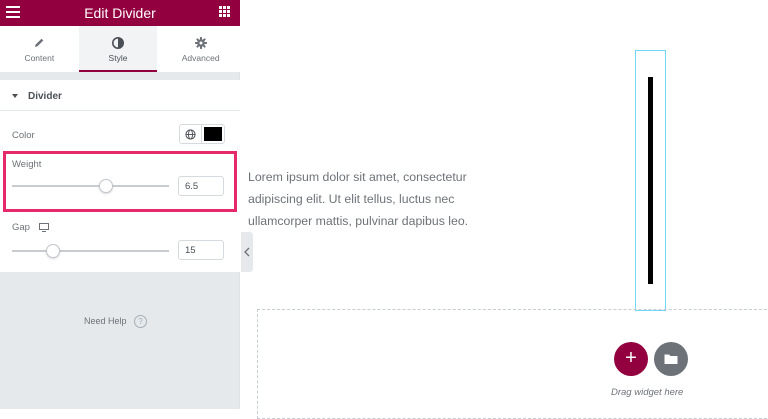 The image size is (768, 419). I want to click on folder-icon, so click(671, 359).